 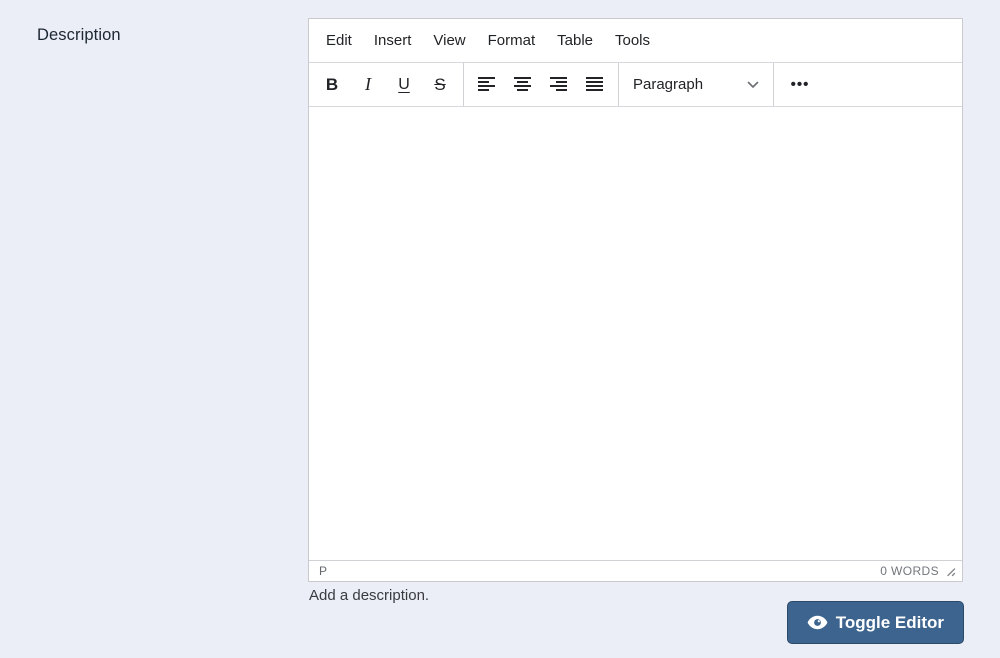 What do you see at coordinates (449, 40) in the screenshot?
I see `menu-view: View` at bounding box center [449, 40].